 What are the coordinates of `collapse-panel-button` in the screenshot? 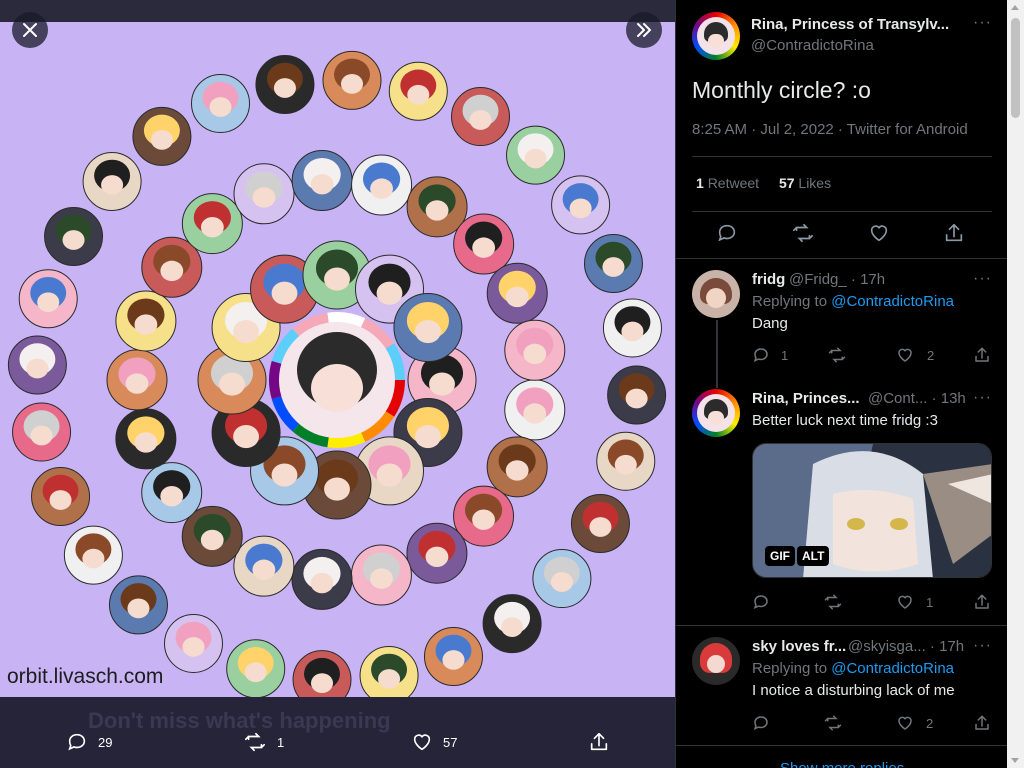 It's located at (644, 30).